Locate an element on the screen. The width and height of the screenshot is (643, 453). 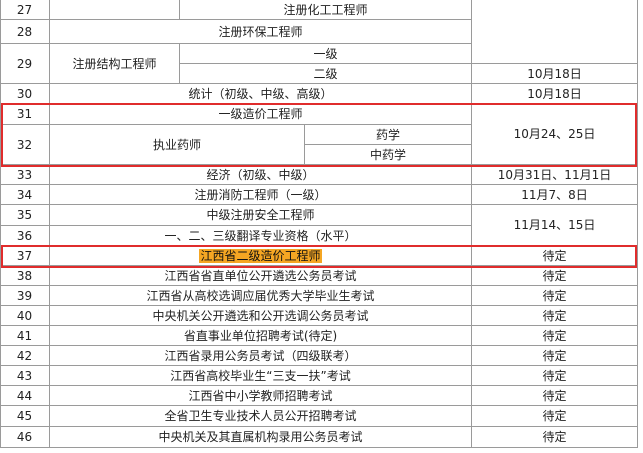
row-number: 41 is located at coordinates (25, 336).